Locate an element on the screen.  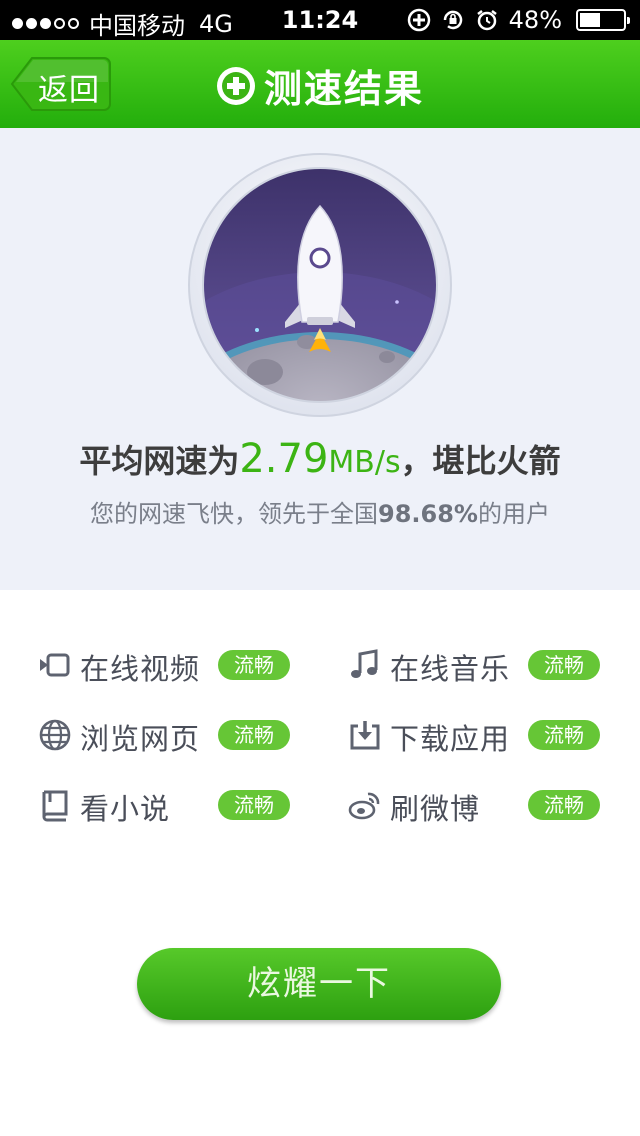
book-icon is located at coordinates (55, 806).